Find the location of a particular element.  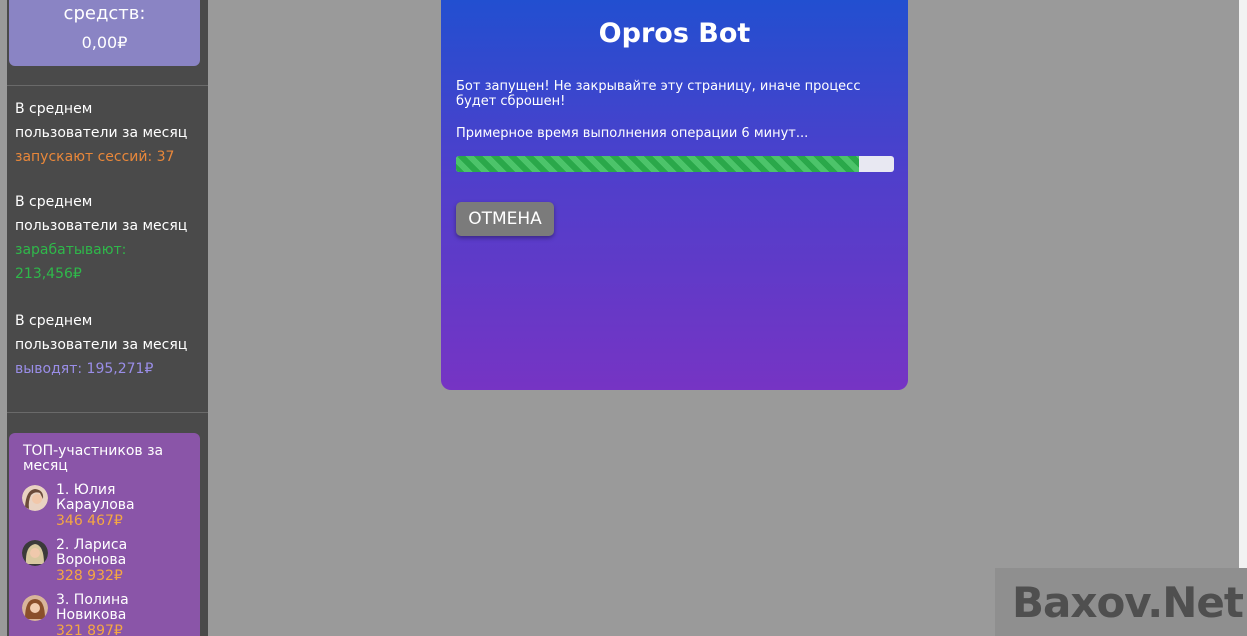

scrollbar is located at coordinates (1243, 284).